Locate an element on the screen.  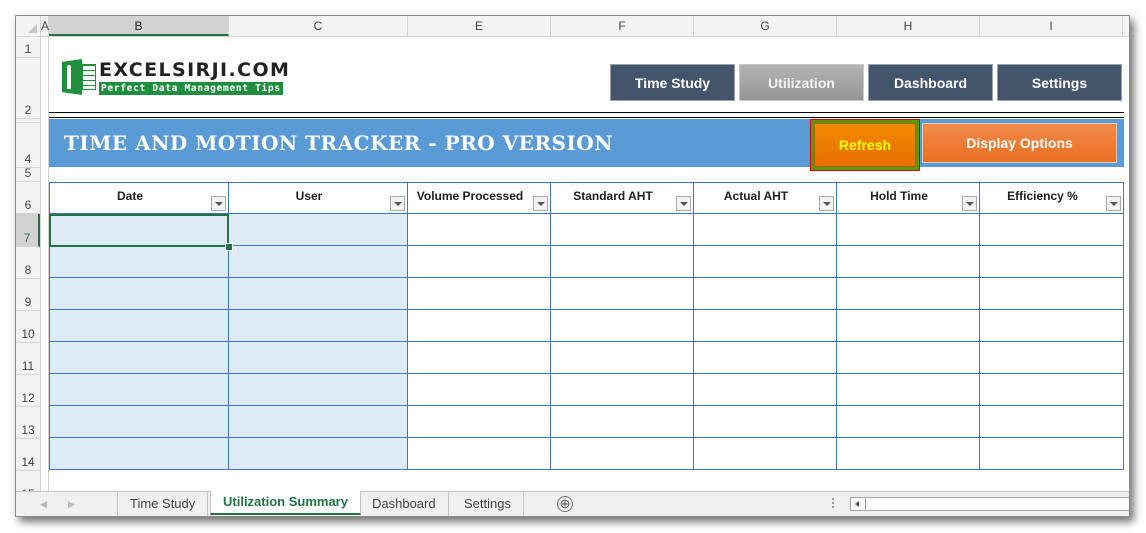
row-header-14: 14 is located at coordinates (28, 455).